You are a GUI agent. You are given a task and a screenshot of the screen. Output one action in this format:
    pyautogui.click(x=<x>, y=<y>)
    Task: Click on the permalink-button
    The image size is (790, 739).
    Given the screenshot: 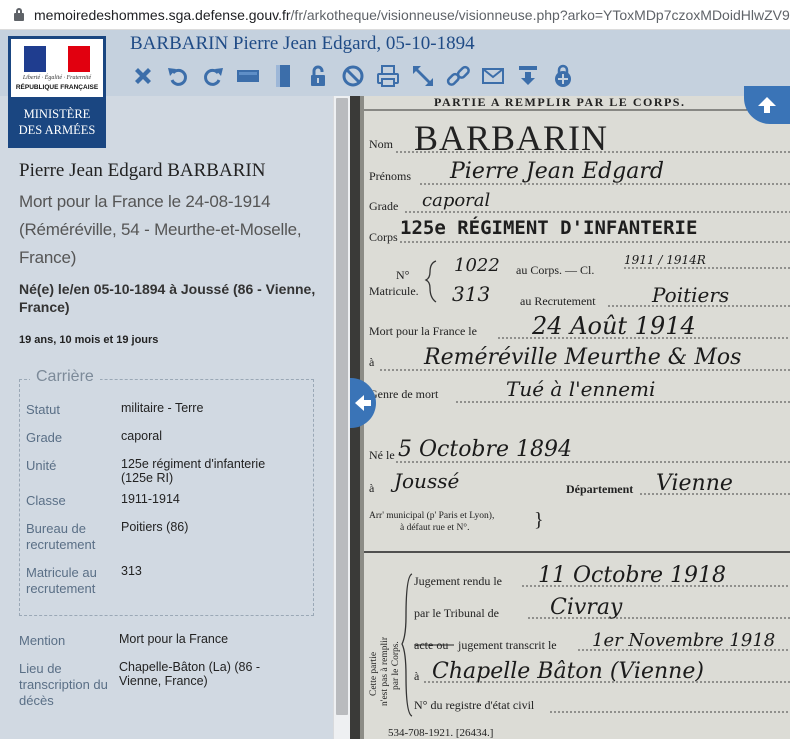 What is the action you would take?
    pyautogui.click(x=458, y=76)
    